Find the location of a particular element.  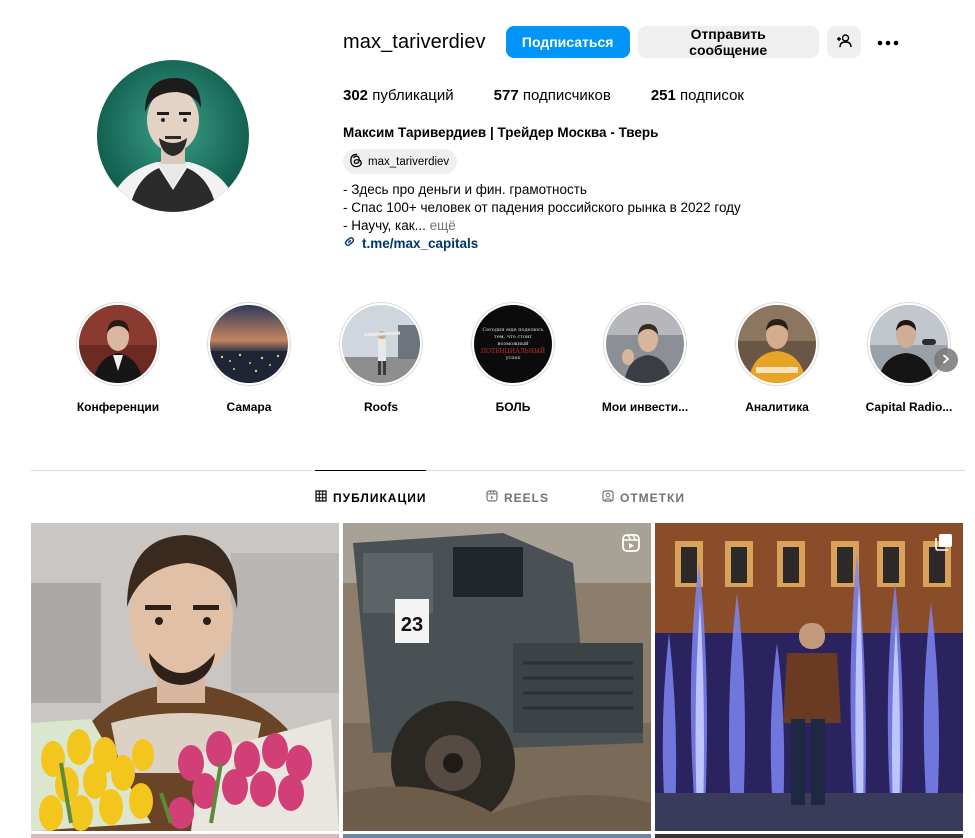

link-icon is located at coordinates (352, 243).